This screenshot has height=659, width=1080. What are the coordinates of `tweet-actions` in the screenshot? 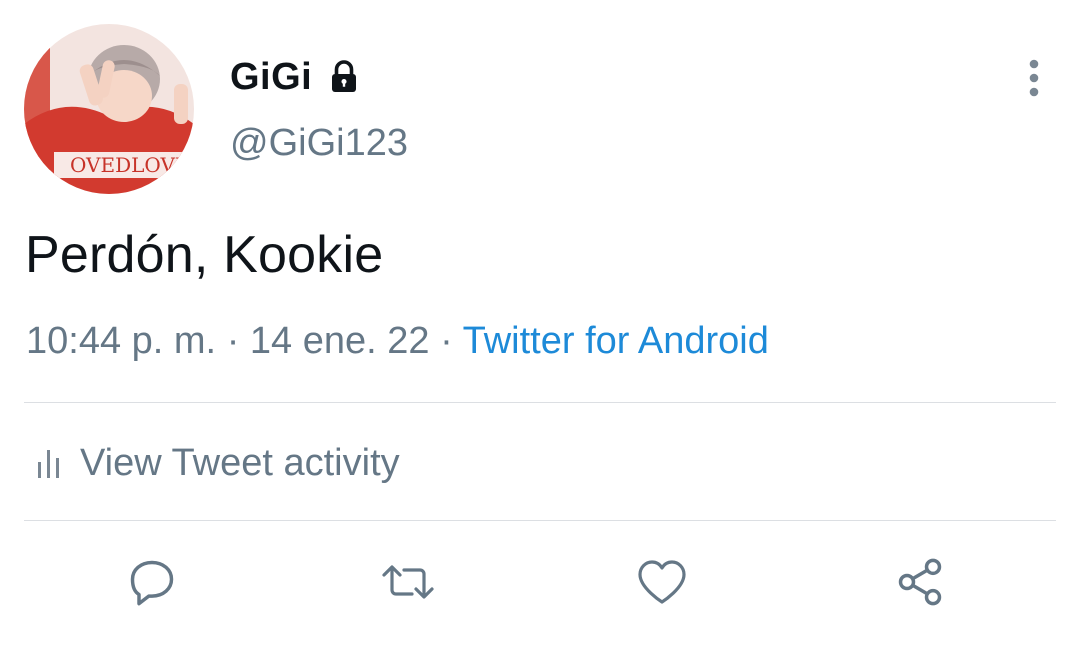 It's located at (540, 582).